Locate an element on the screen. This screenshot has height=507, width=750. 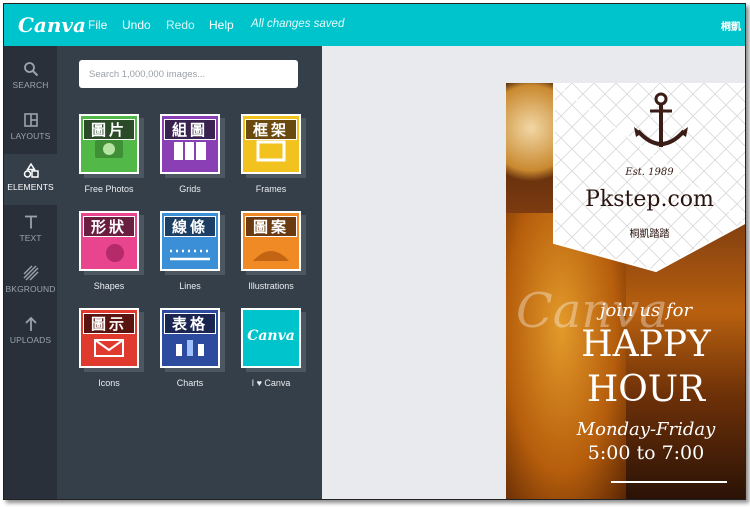
menu-redo: Redo is located at coordinates (180, 25).